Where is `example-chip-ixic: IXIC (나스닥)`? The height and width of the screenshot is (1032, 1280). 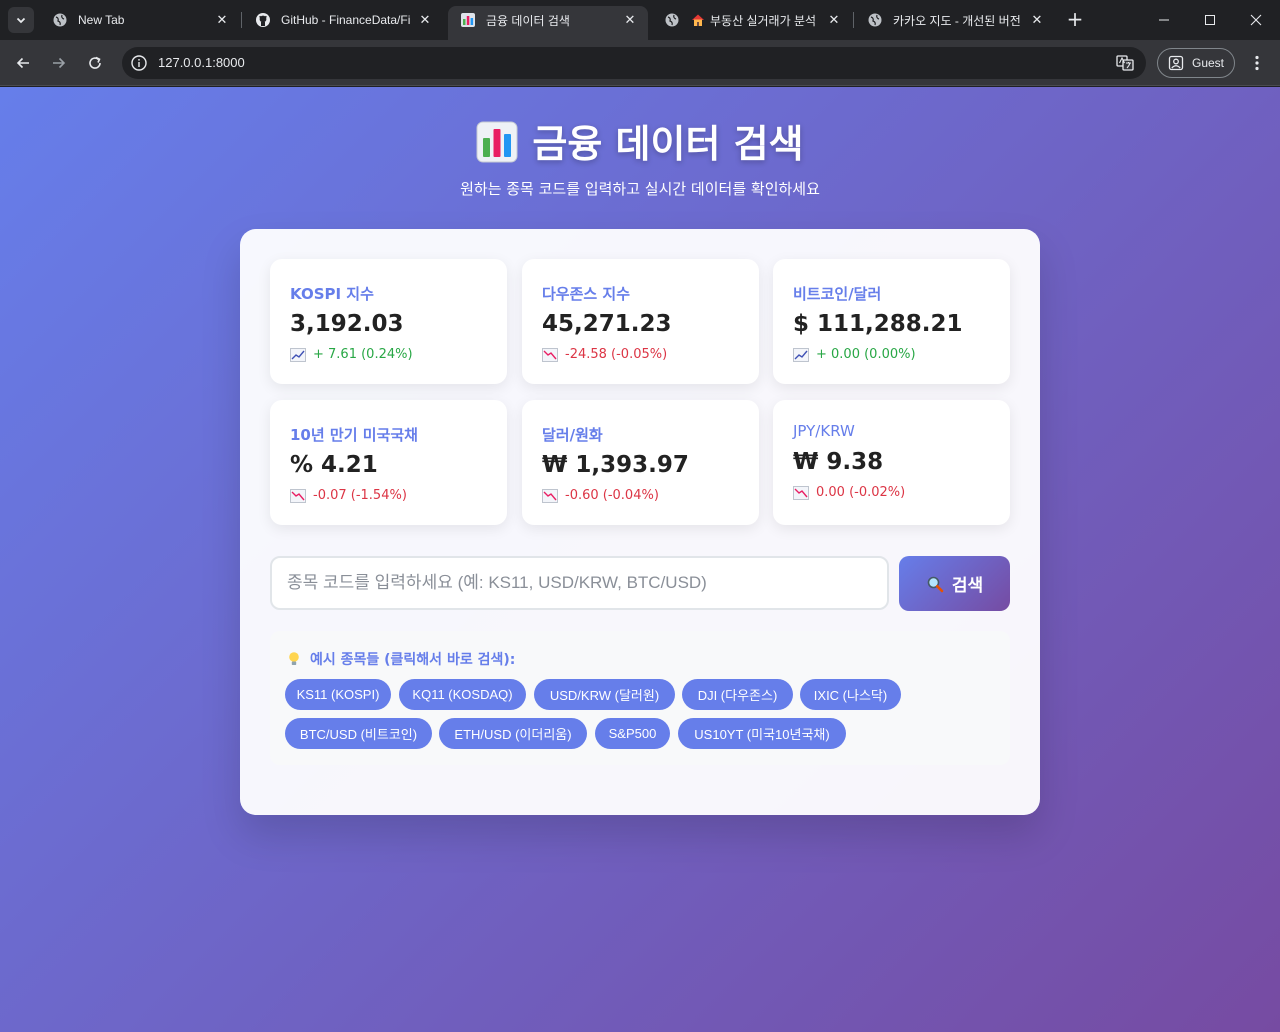 example-chip-ixic: IXIC (나스닥) is located at coordinates (850, 694).